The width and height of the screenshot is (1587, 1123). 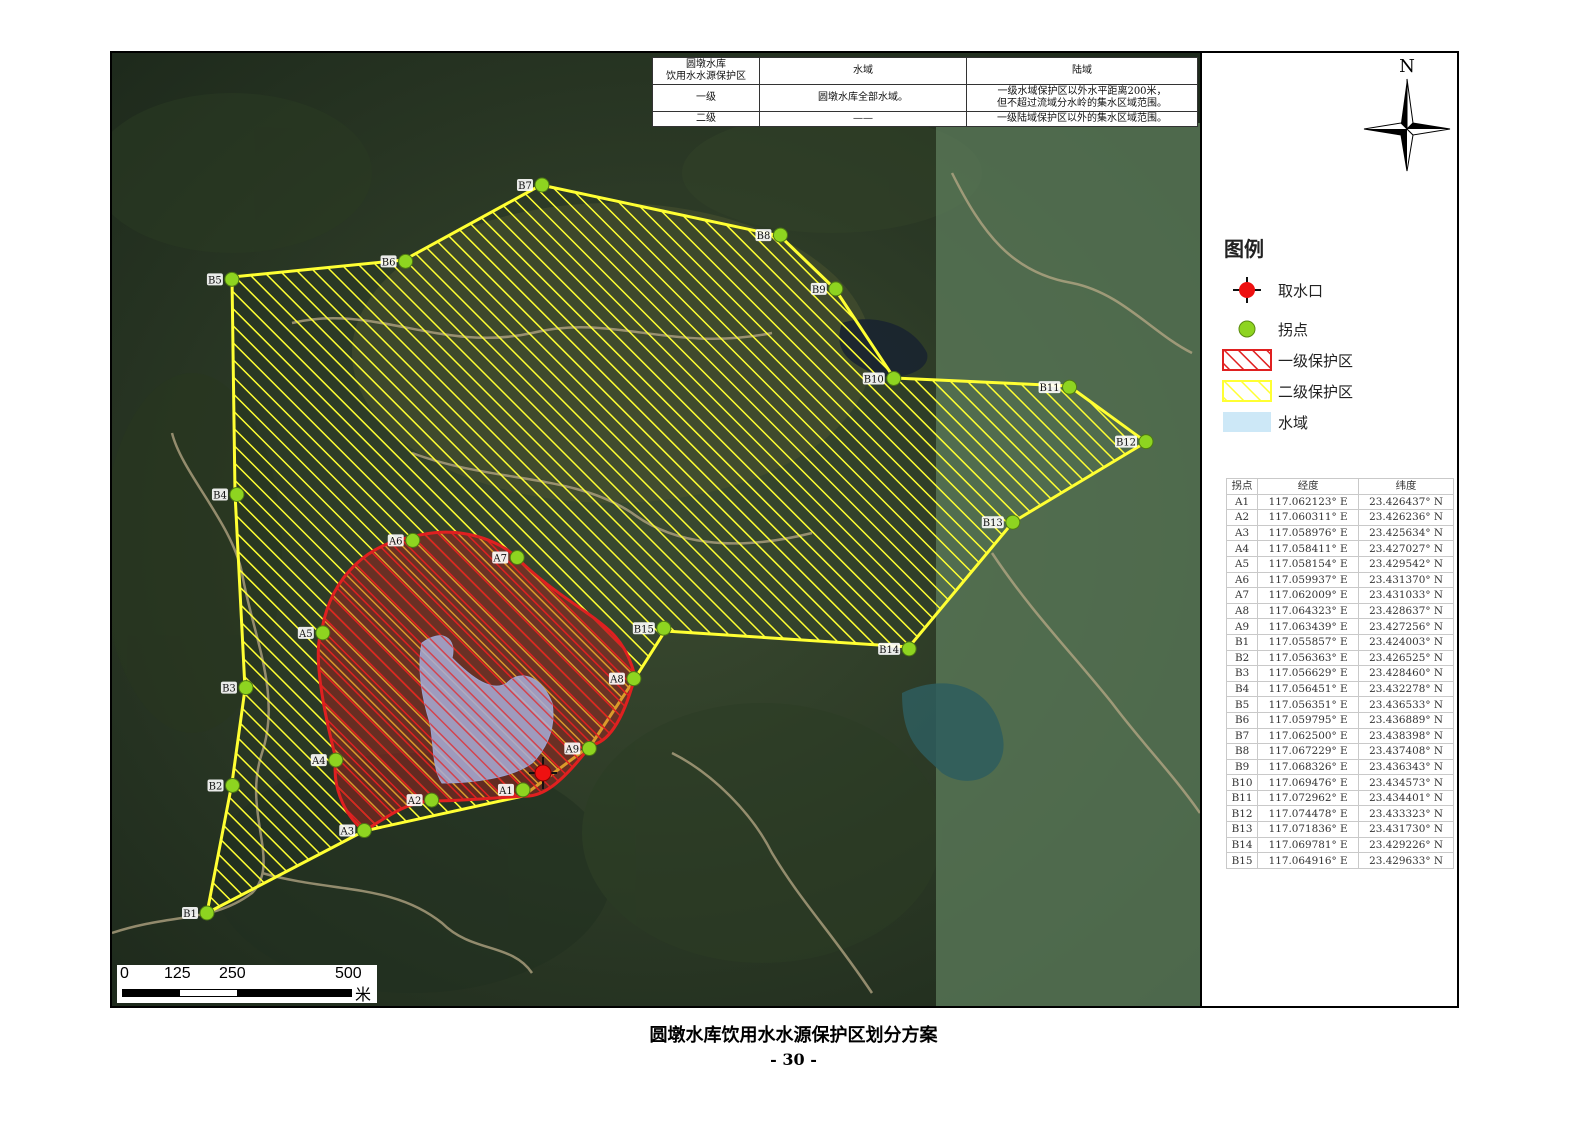 What do you see at coordinates (395, 541) in the screenshot?
I see `point-label: A6` at bounding box center [395, 541].